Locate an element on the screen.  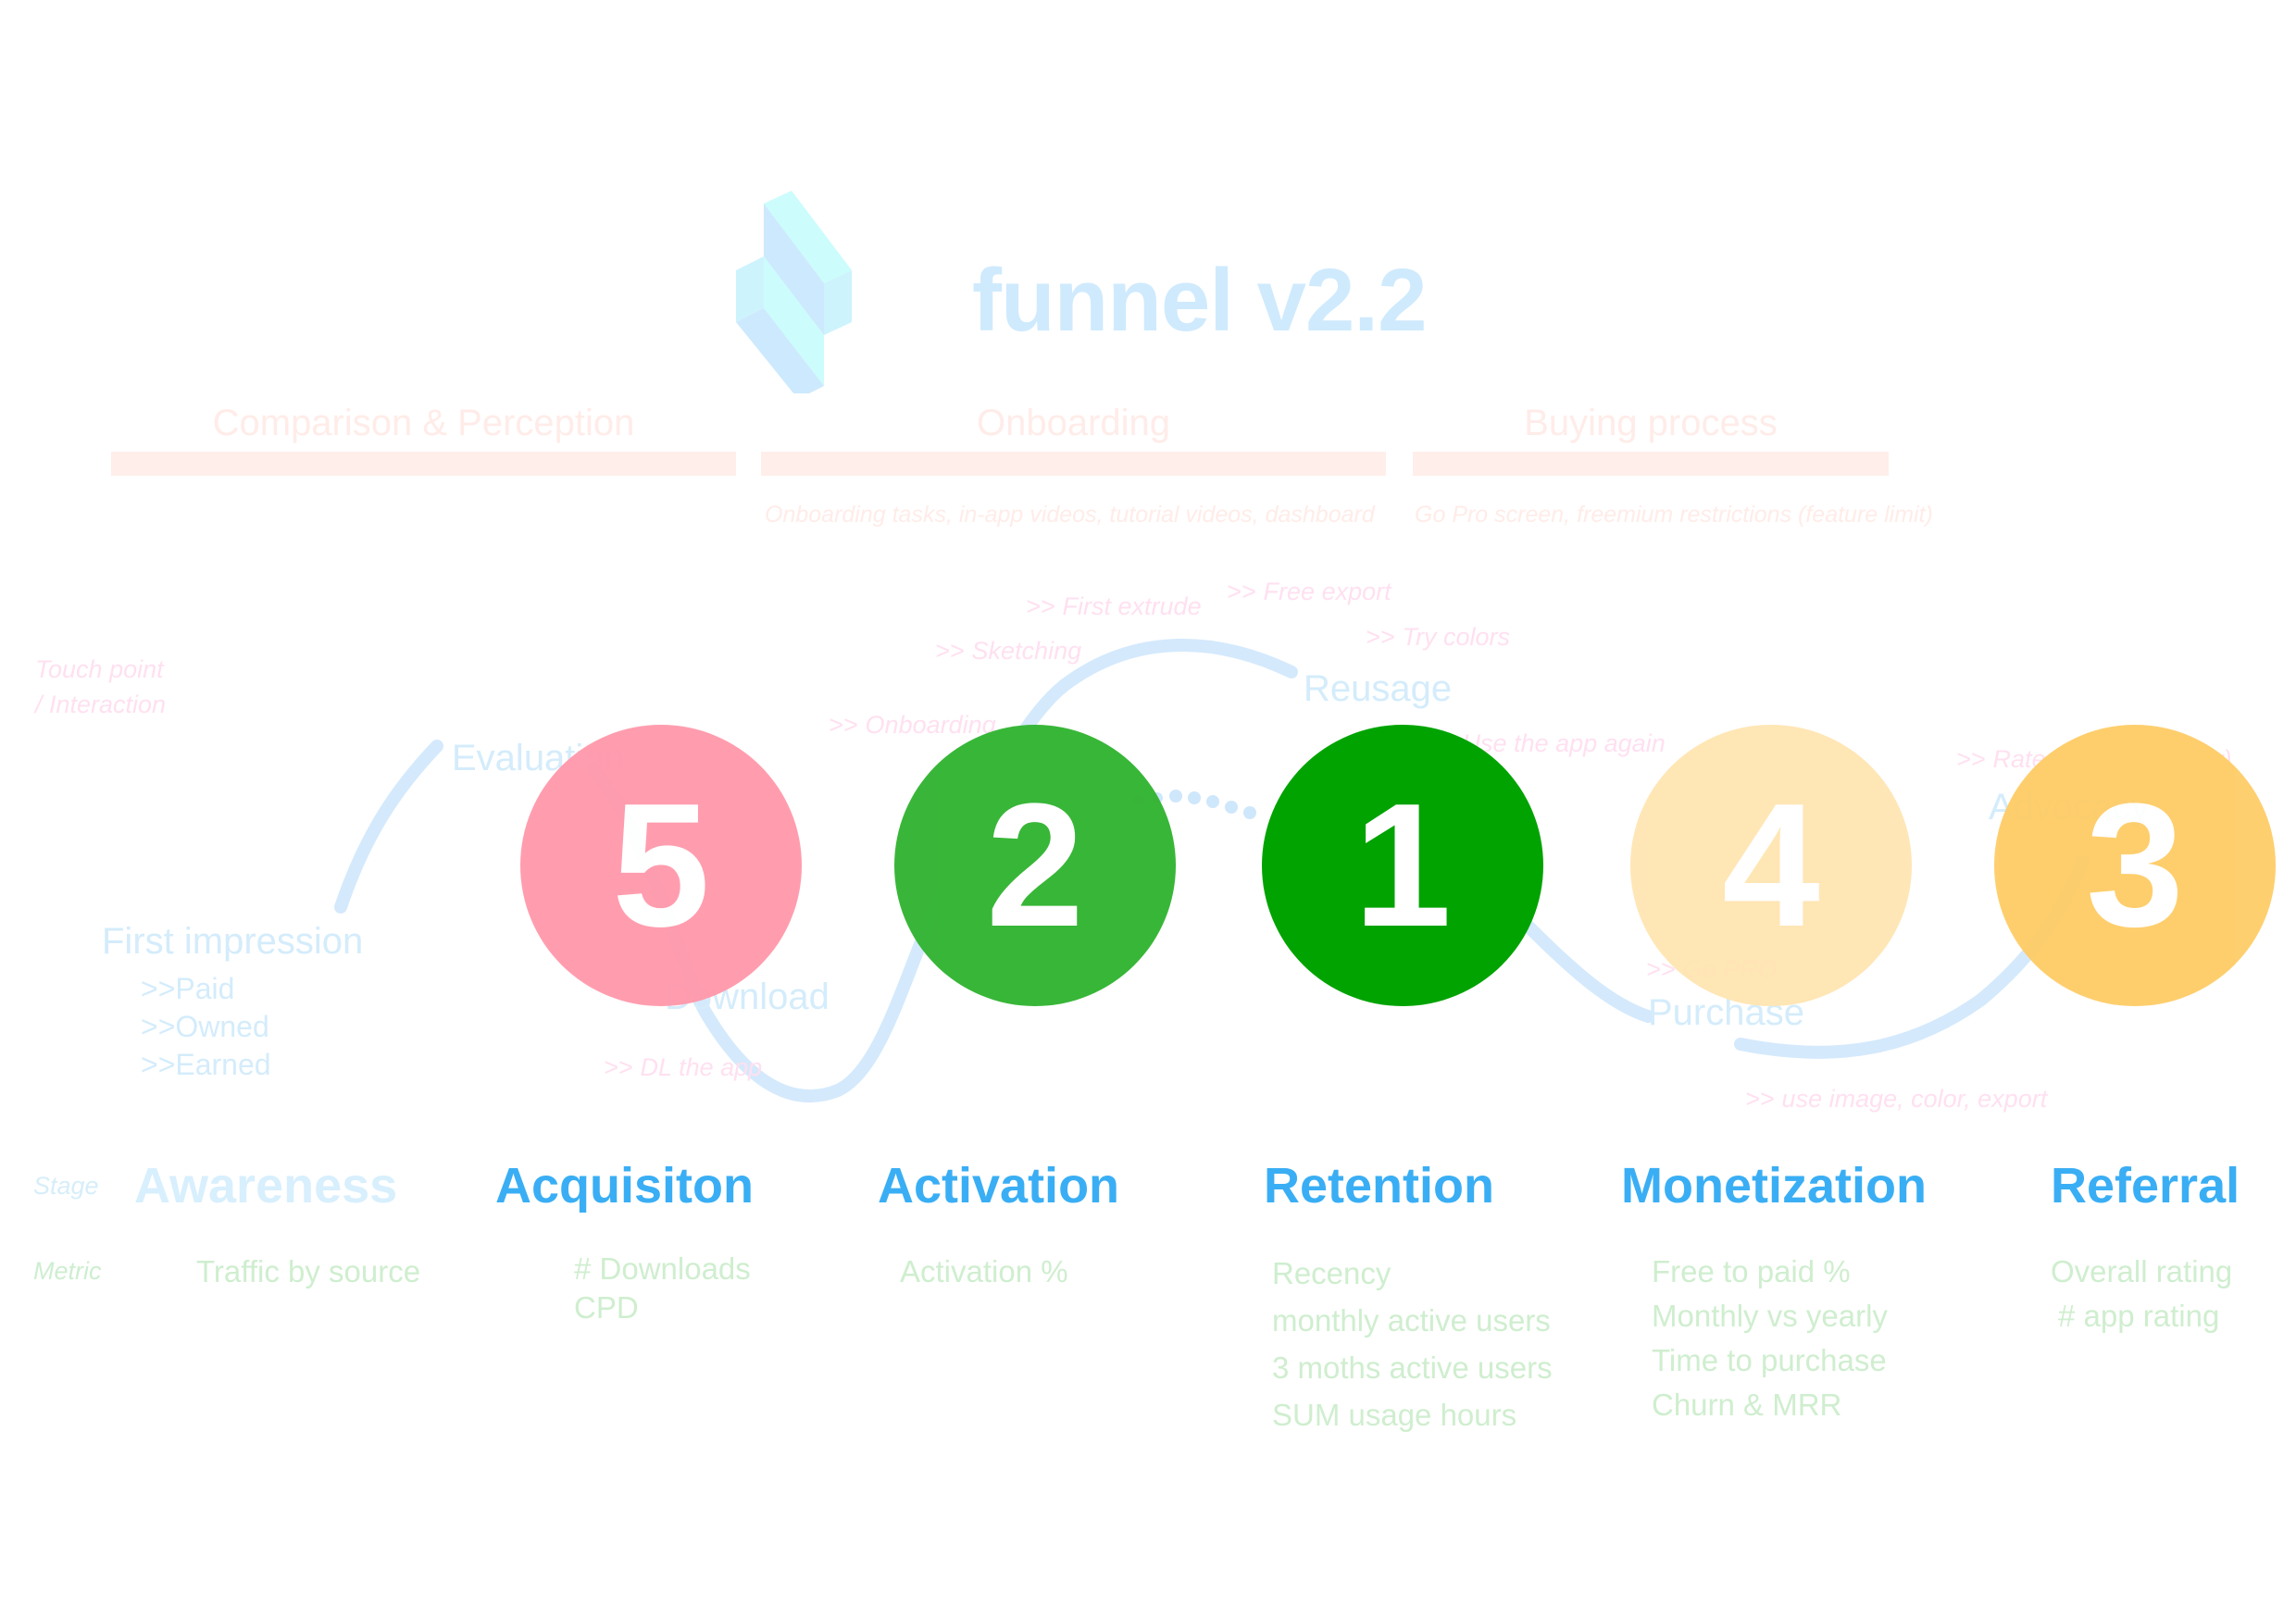
priority-circle-retention: 1 is located at coordinates (1402, 865).